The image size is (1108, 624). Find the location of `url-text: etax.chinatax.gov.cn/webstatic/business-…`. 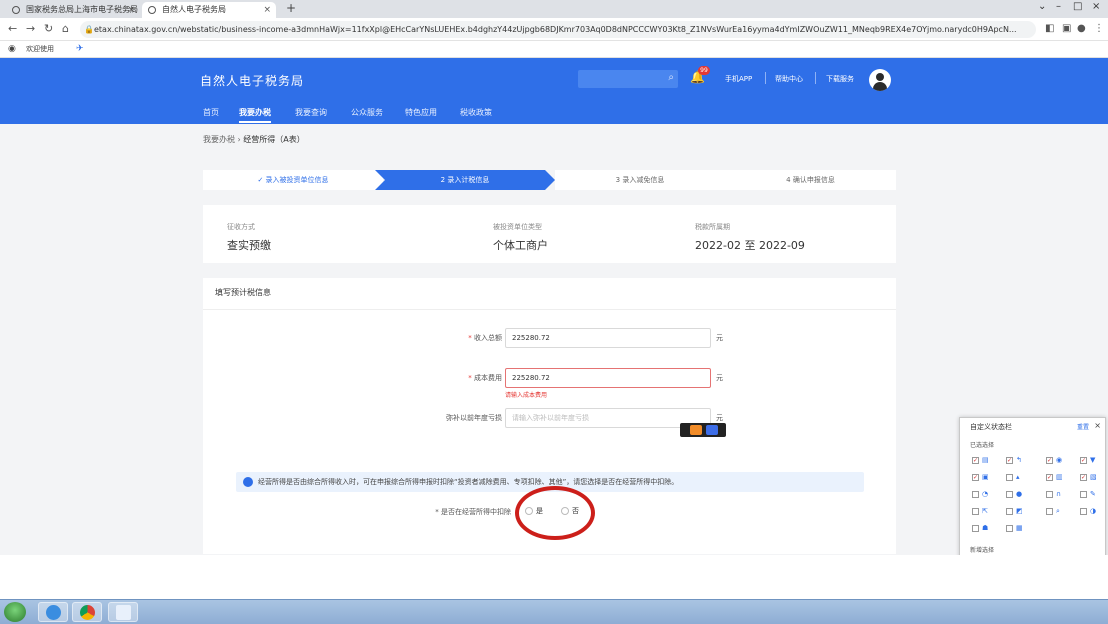

url-text: etax.chinatax.gov.cn/webstatic/business-… is located at coordinates (555, 29).